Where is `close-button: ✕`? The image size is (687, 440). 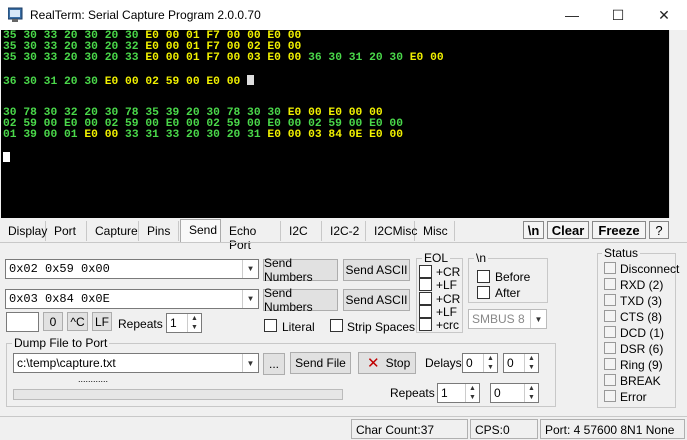 close-button: ✕ is located at coordinates (664, 15).